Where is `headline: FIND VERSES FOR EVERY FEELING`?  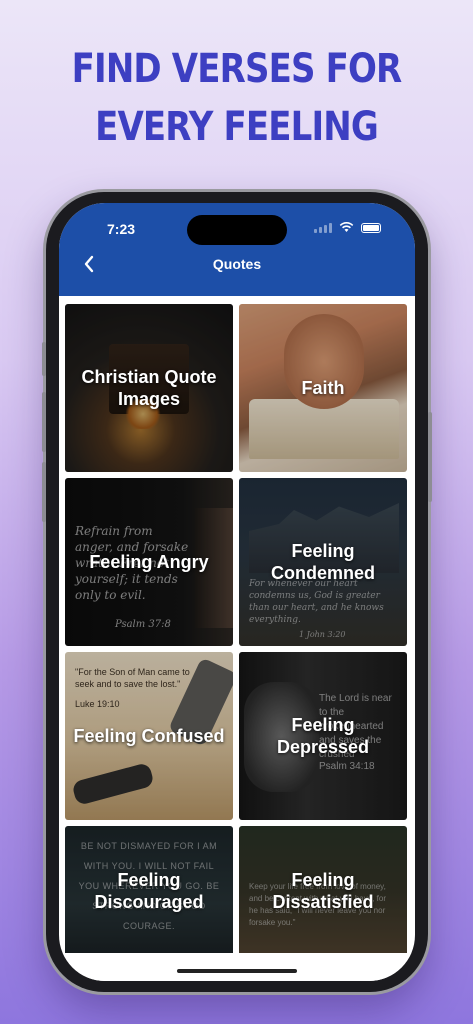 headline: FIND VERSES FOR EVERY FEELING is located at coordinates (236, 98).